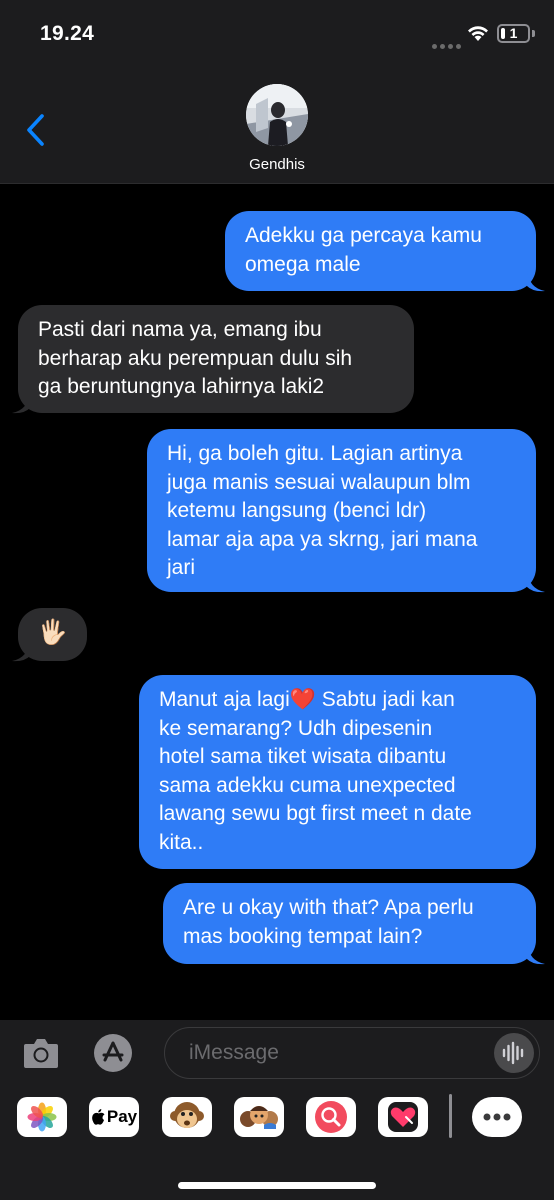 This screenshot has height=1200, width=554. Describe the element at coordinates (277, 35) in the screenshot. I see `status-bar: 19.24 1` at that location.